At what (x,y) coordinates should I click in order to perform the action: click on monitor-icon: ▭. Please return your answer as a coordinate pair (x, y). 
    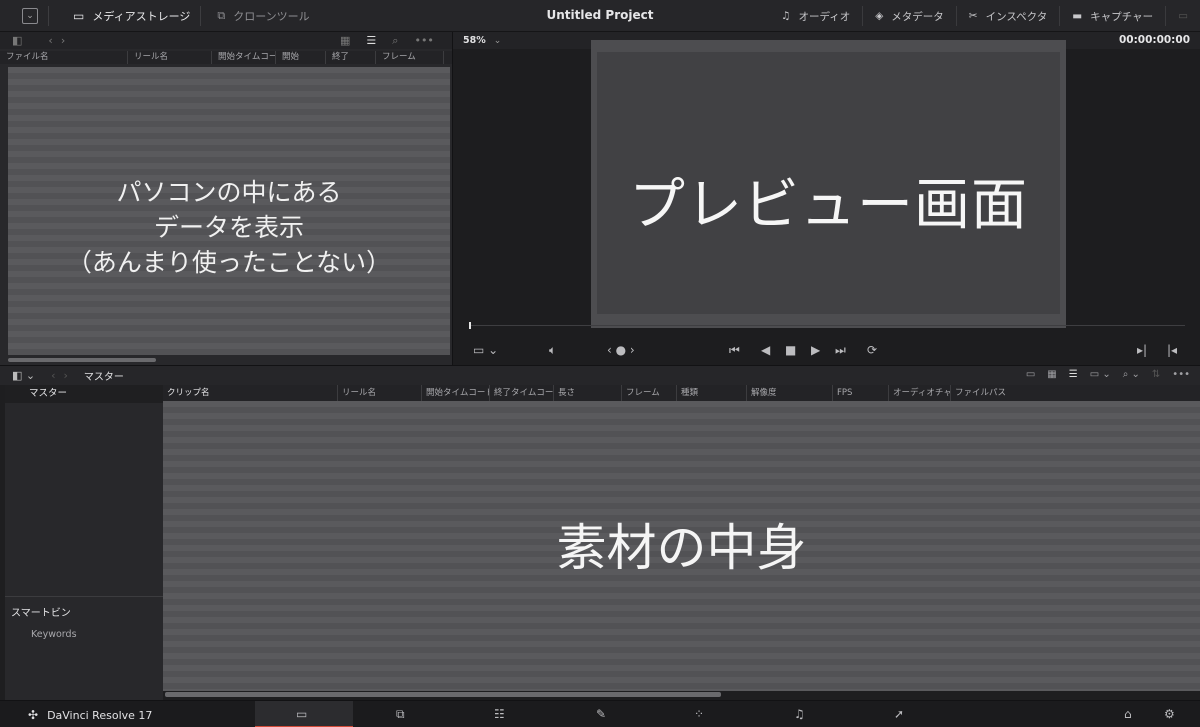
    Looking at the image, I should click on (1183, 16).